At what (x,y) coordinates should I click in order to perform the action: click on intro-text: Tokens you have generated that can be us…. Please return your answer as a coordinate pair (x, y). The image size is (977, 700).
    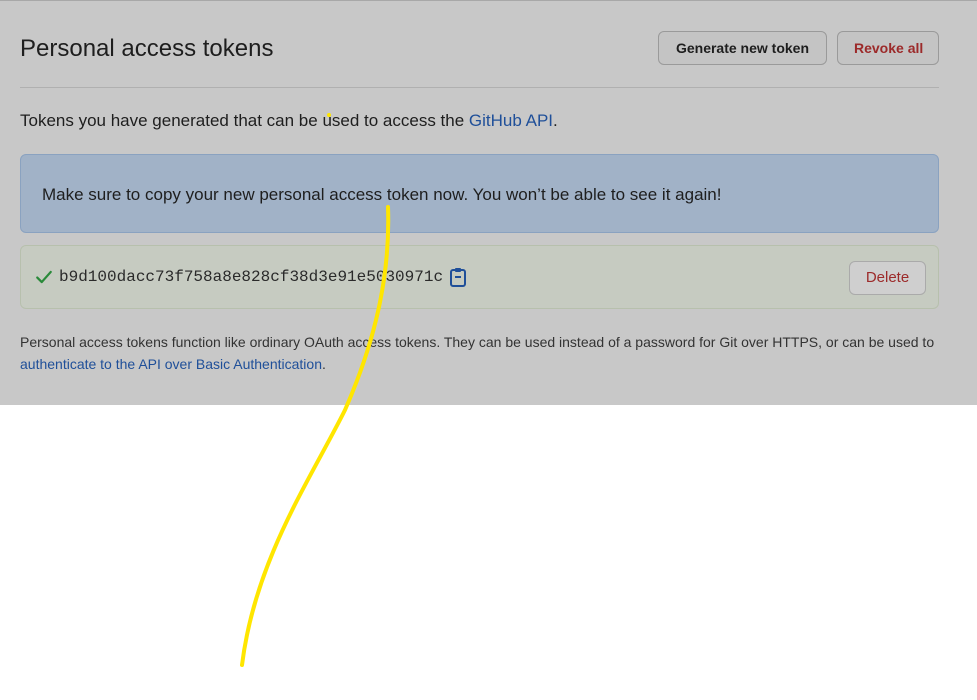
    Looking at the image, I should click on (289, 121).